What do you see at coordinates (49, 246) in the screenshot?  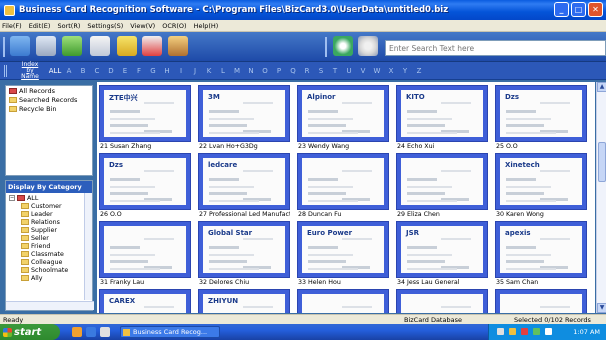 I see `category-item-friend: Friend` at bounding box center [49, 246].